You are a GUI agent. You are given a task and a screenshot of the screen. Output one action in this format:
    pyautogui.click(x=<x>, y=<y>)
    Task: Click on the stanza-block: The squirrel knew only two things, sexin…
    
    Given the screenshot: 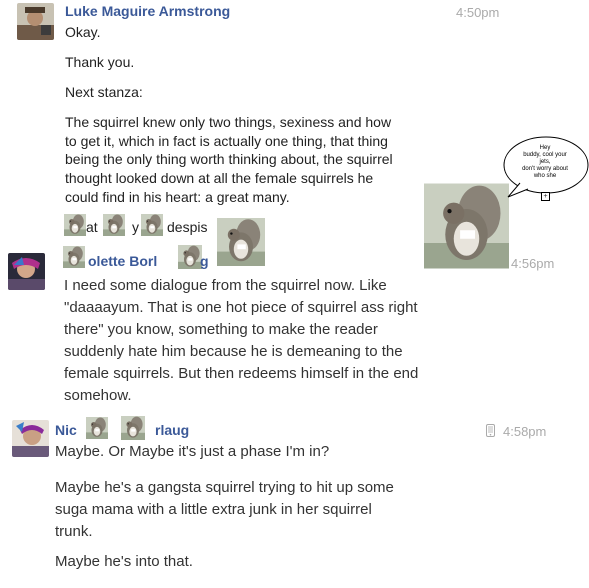 What is the action you would take?
    pyautogui.click(x=255, y=159)
    